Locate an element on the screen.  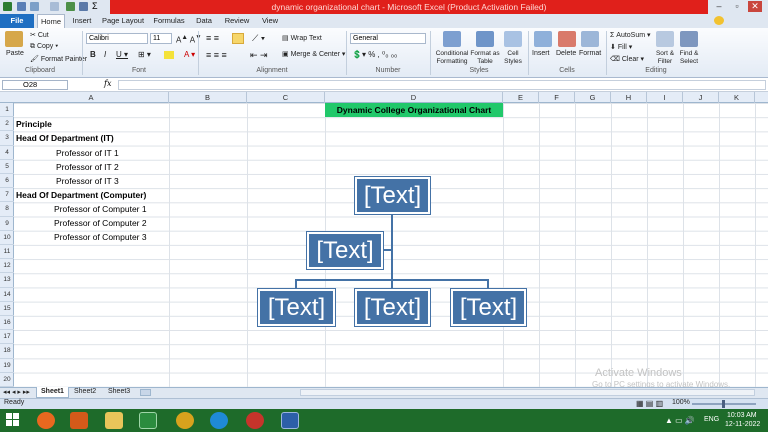
clear-button: ⌫ Clear ▾ is located at coordinates (627, 59).